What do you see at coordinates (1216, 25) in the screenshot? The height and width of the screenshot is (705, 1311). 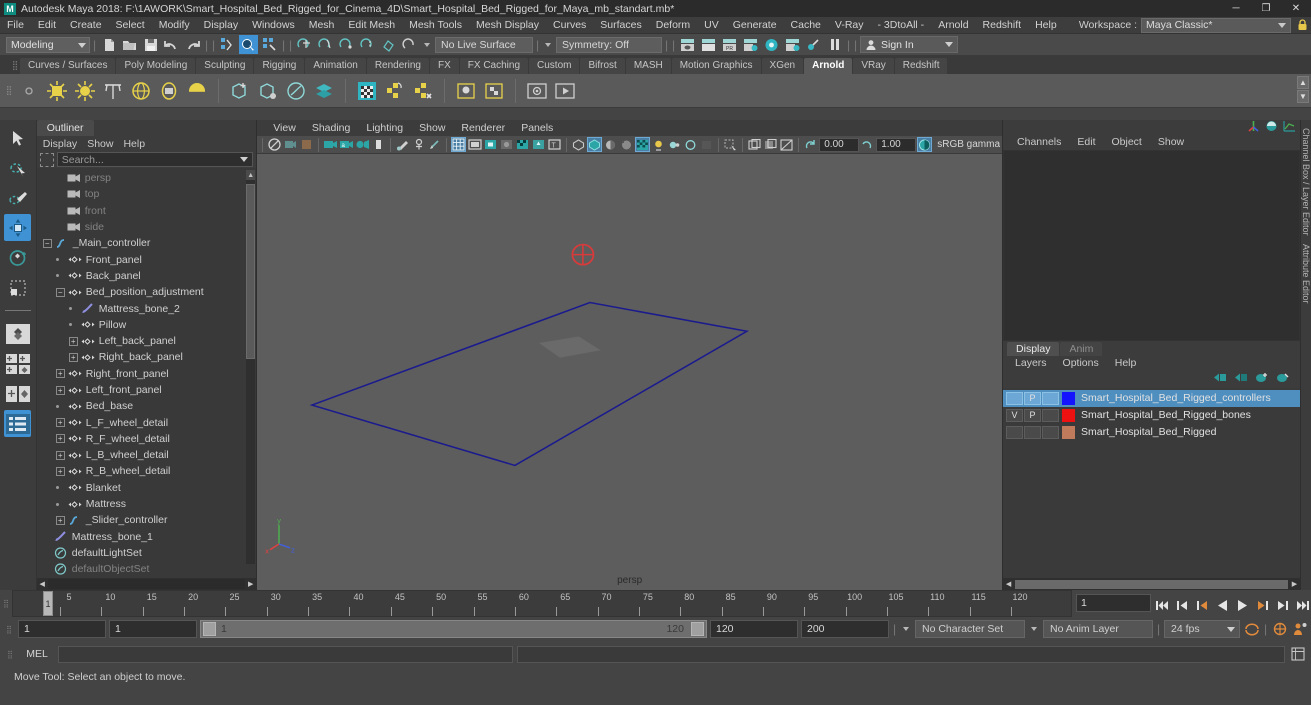 I see `workspace-dropdown: Maya Classic*` at bounding box center [1216, 25].